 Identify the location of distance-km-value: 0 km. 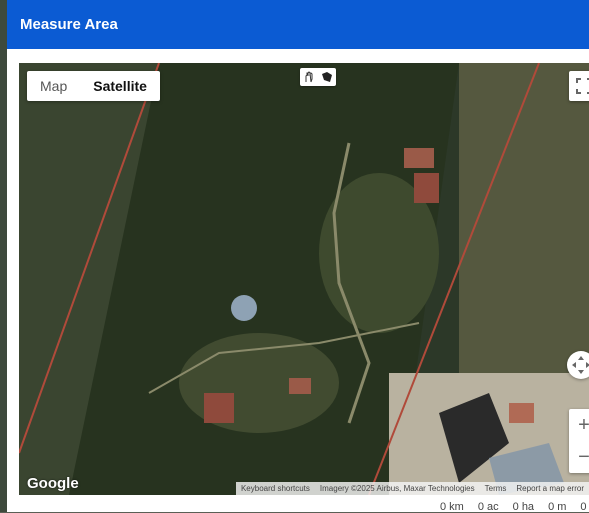
(452, 507).